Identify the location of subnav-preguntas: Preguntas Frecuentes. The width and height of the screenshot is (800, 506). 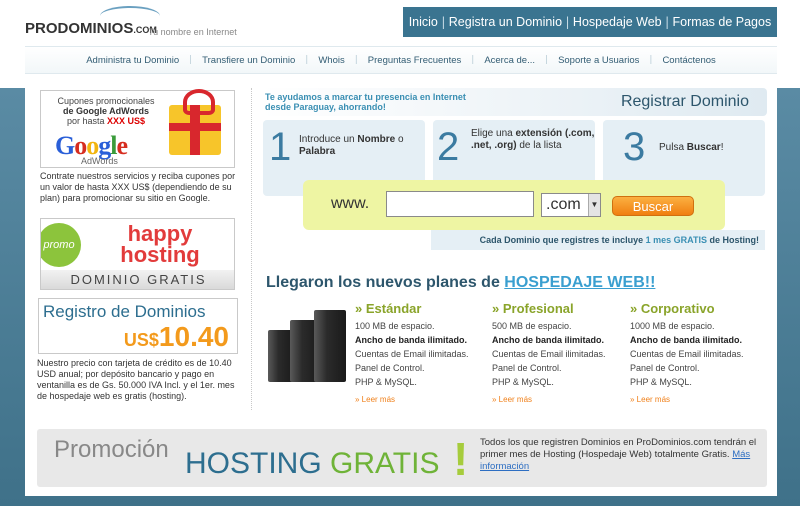
(414, 60).